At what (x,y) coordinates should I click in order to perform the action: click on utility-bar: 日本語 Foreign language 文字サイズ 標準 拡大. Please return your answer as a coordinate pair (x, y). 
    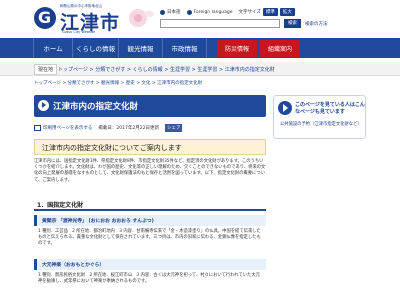
    Looking at the image, I should click on (277, 12).